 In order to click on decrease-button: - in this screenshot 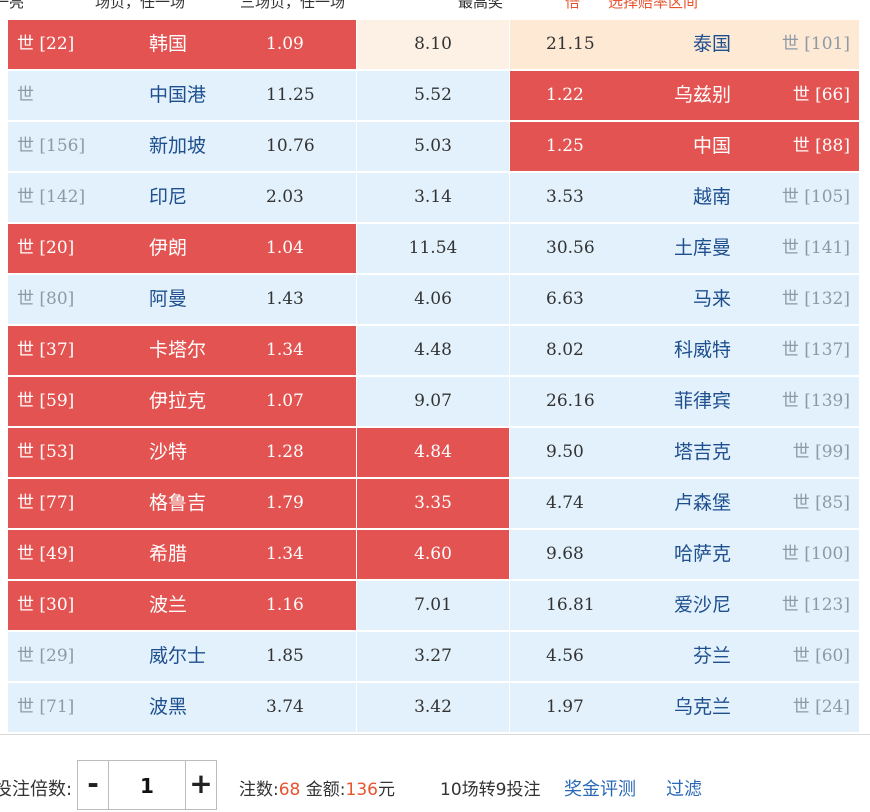, I will do `click(93, 785)`.